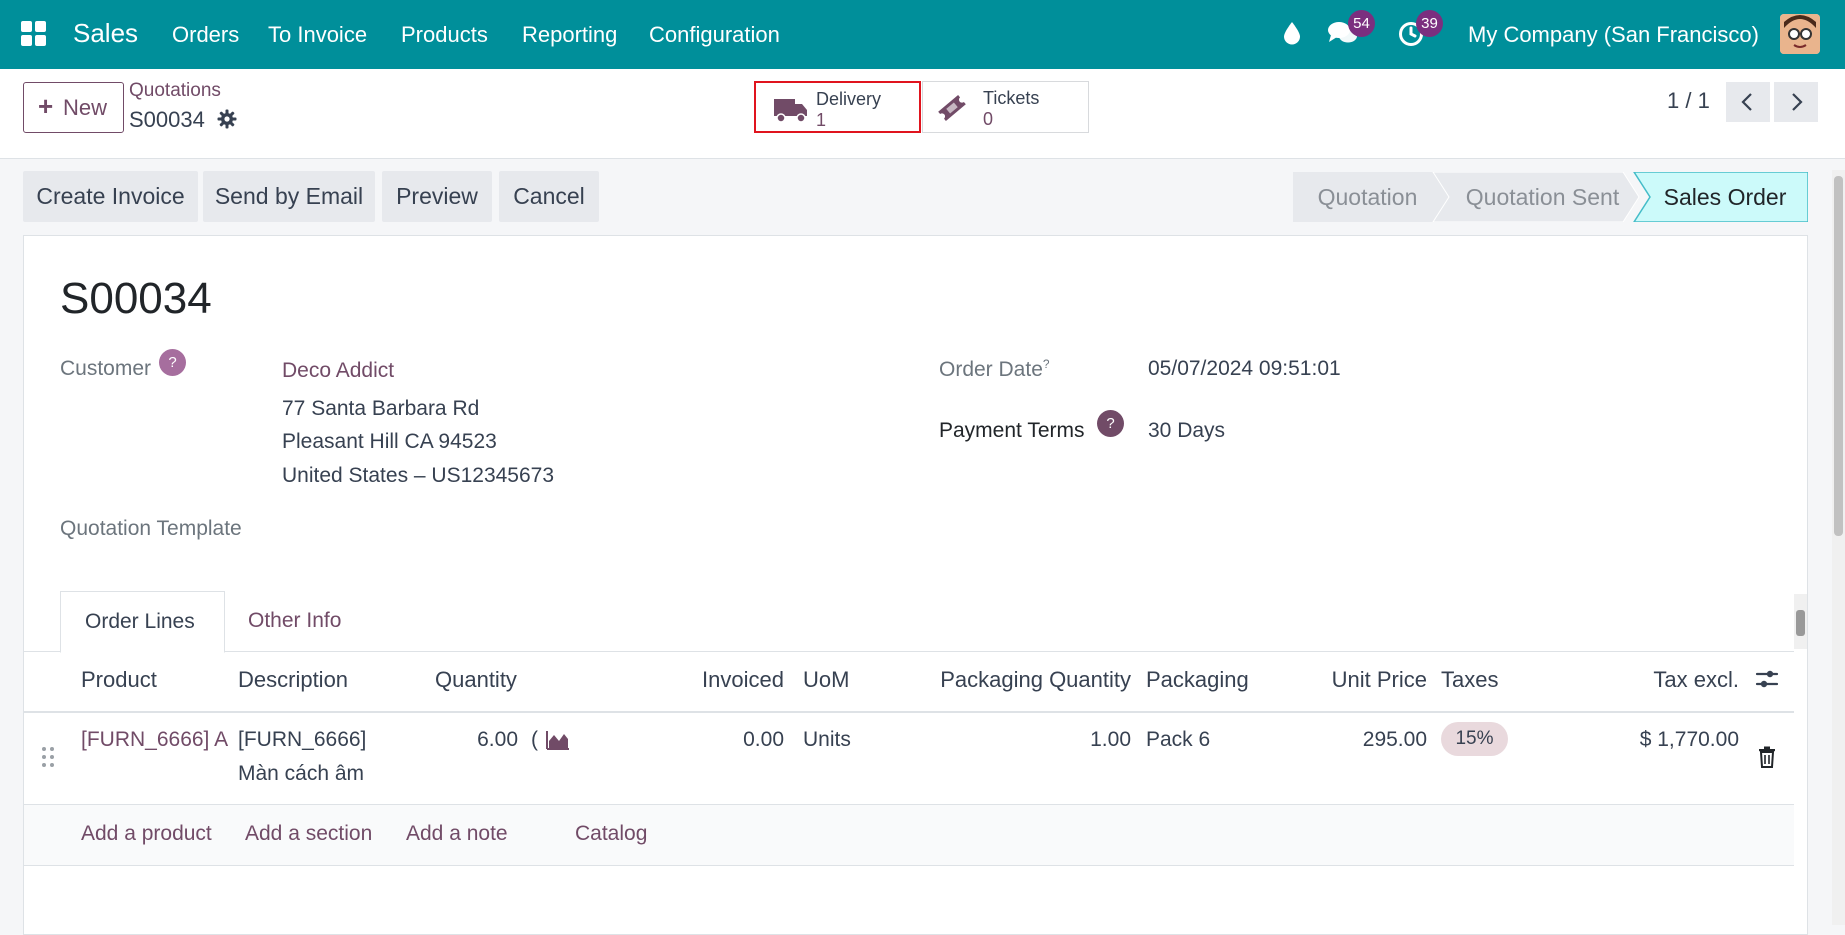 The image size is (1845, 935). Describe the element at coordinates (1361, 23) in the screenshot. I see `messages-badge: 54` at that location.